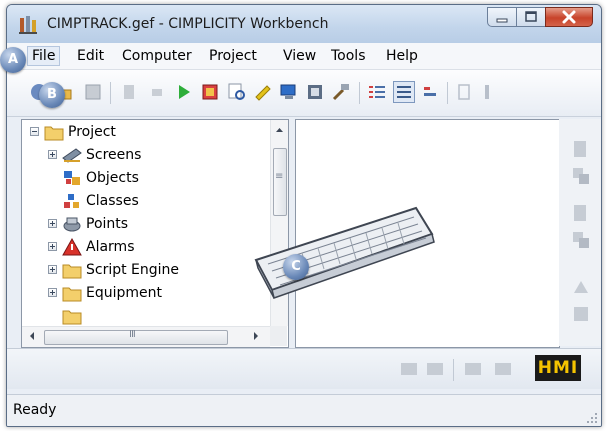  Describe the element at coordinates (157, 56) in the screenshot. I see `menu-computer: Computer` at that location.